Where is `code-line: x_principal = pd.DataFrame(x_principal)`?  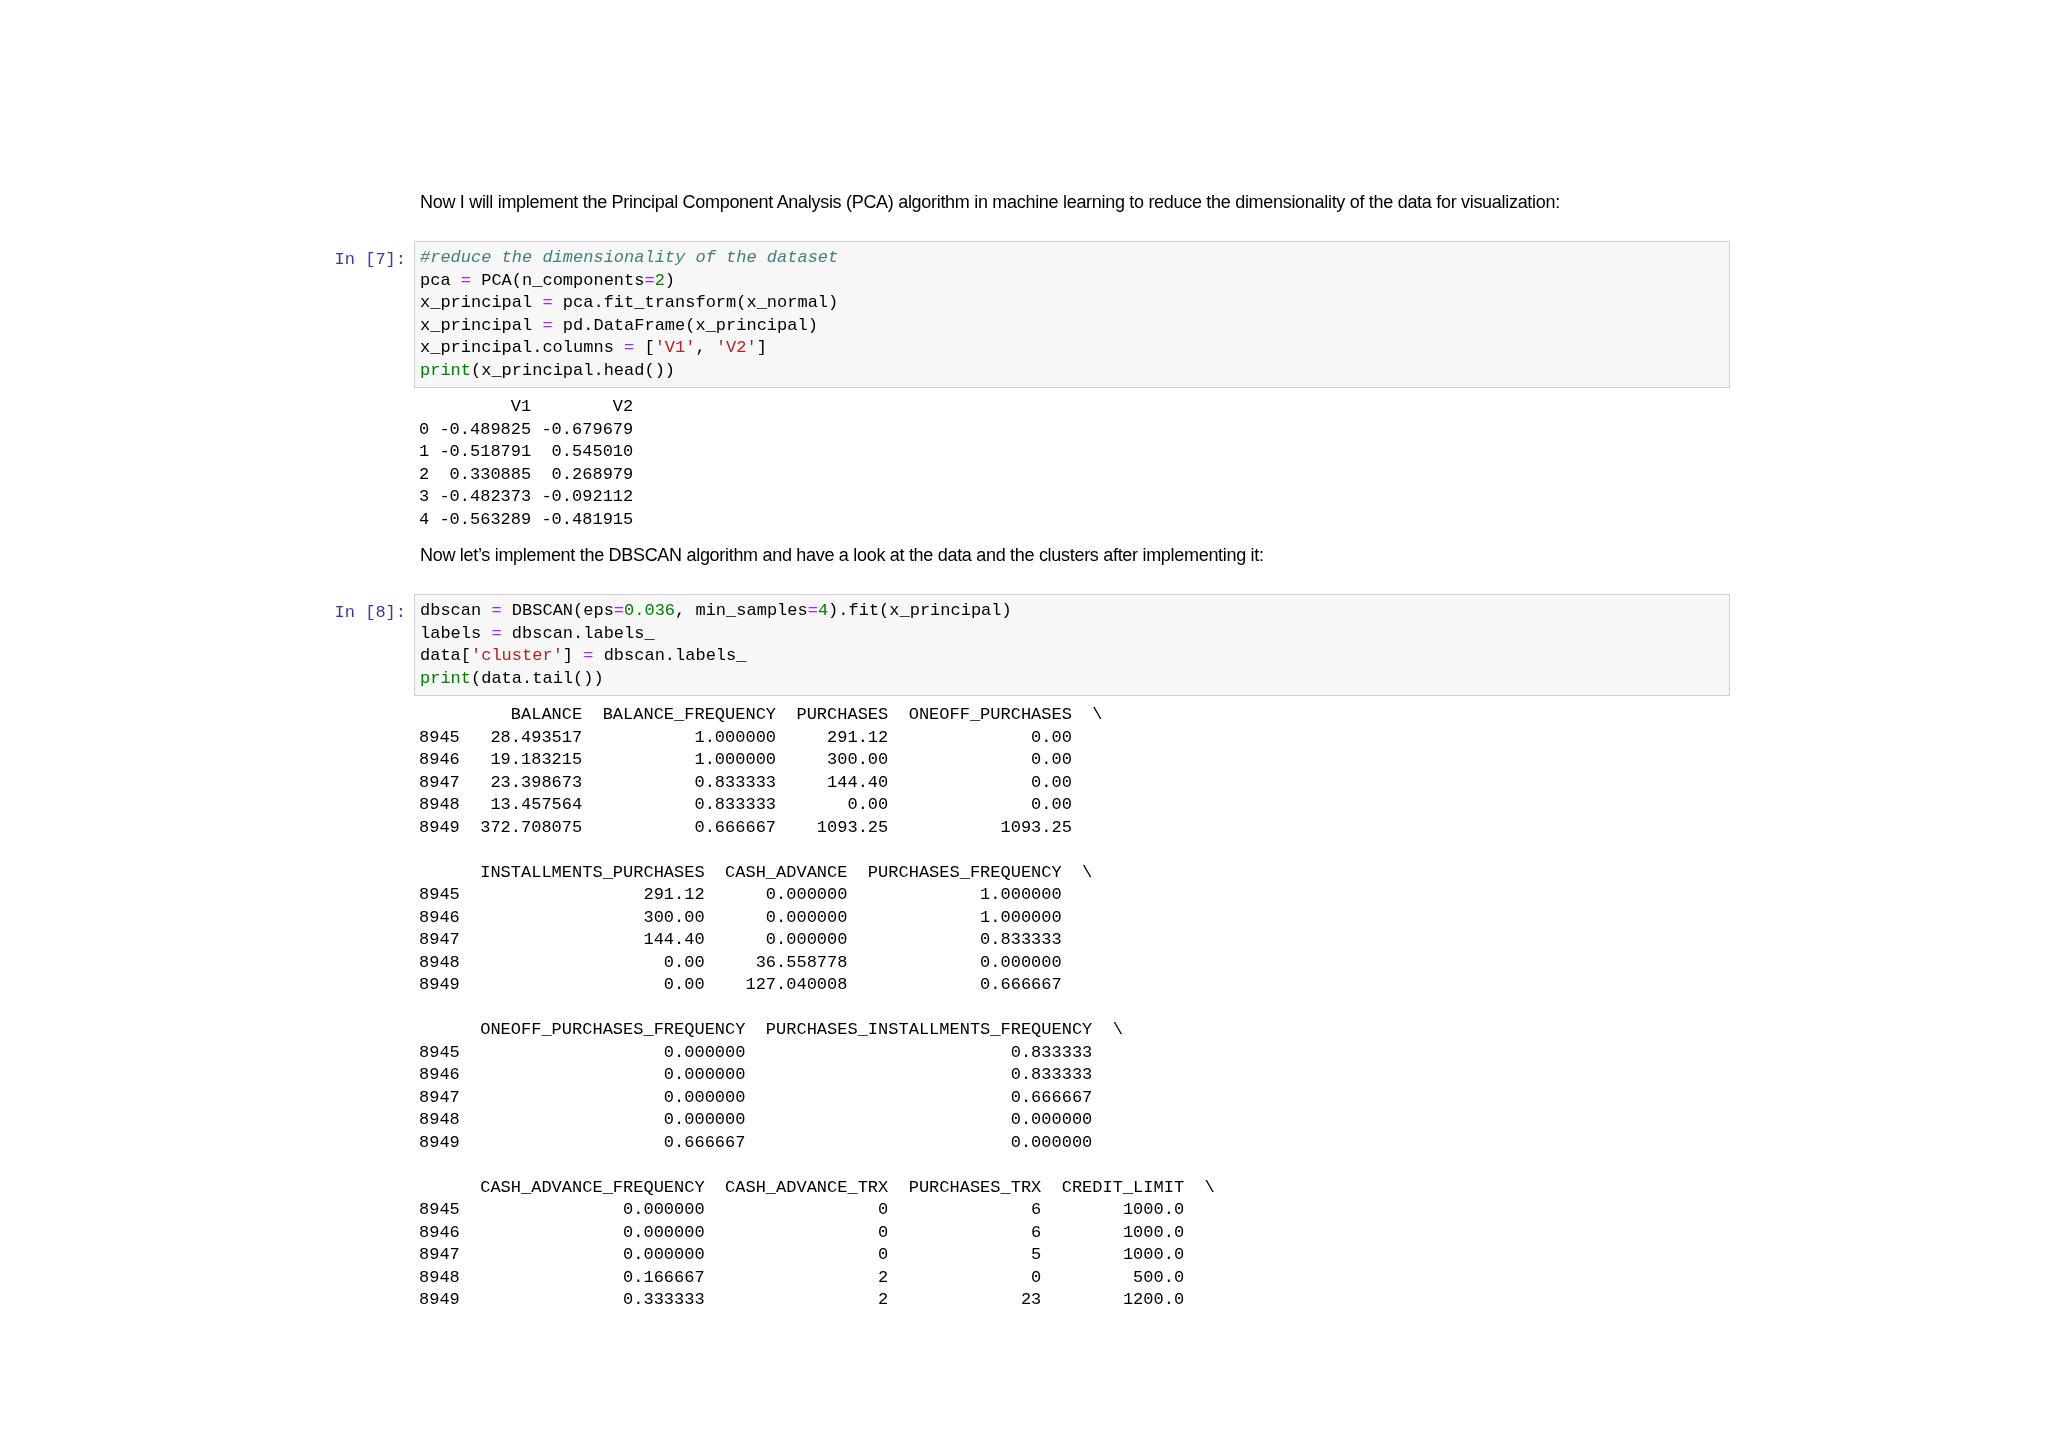 code-line: x_principal = pd.DataFrame(x_principal) is located at coordinates (619, 325).